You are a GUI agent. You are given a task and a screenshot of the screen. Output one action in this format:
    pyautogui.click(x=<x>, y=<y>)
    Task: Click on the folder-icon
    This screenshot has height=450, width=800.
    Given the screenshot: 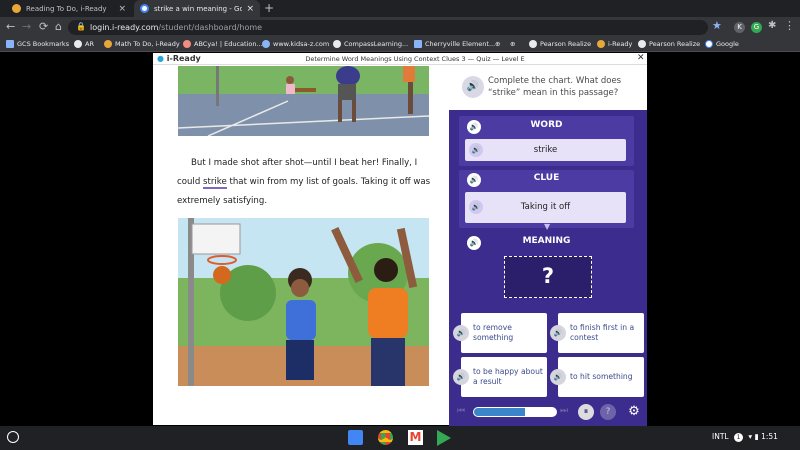 What is the action you would take?
    pyautogui.click(x=10, y=44)
    